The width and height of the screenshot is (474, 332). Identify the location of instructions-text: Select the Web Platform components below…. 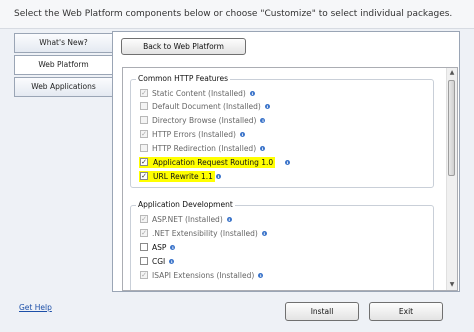
(233, 14).